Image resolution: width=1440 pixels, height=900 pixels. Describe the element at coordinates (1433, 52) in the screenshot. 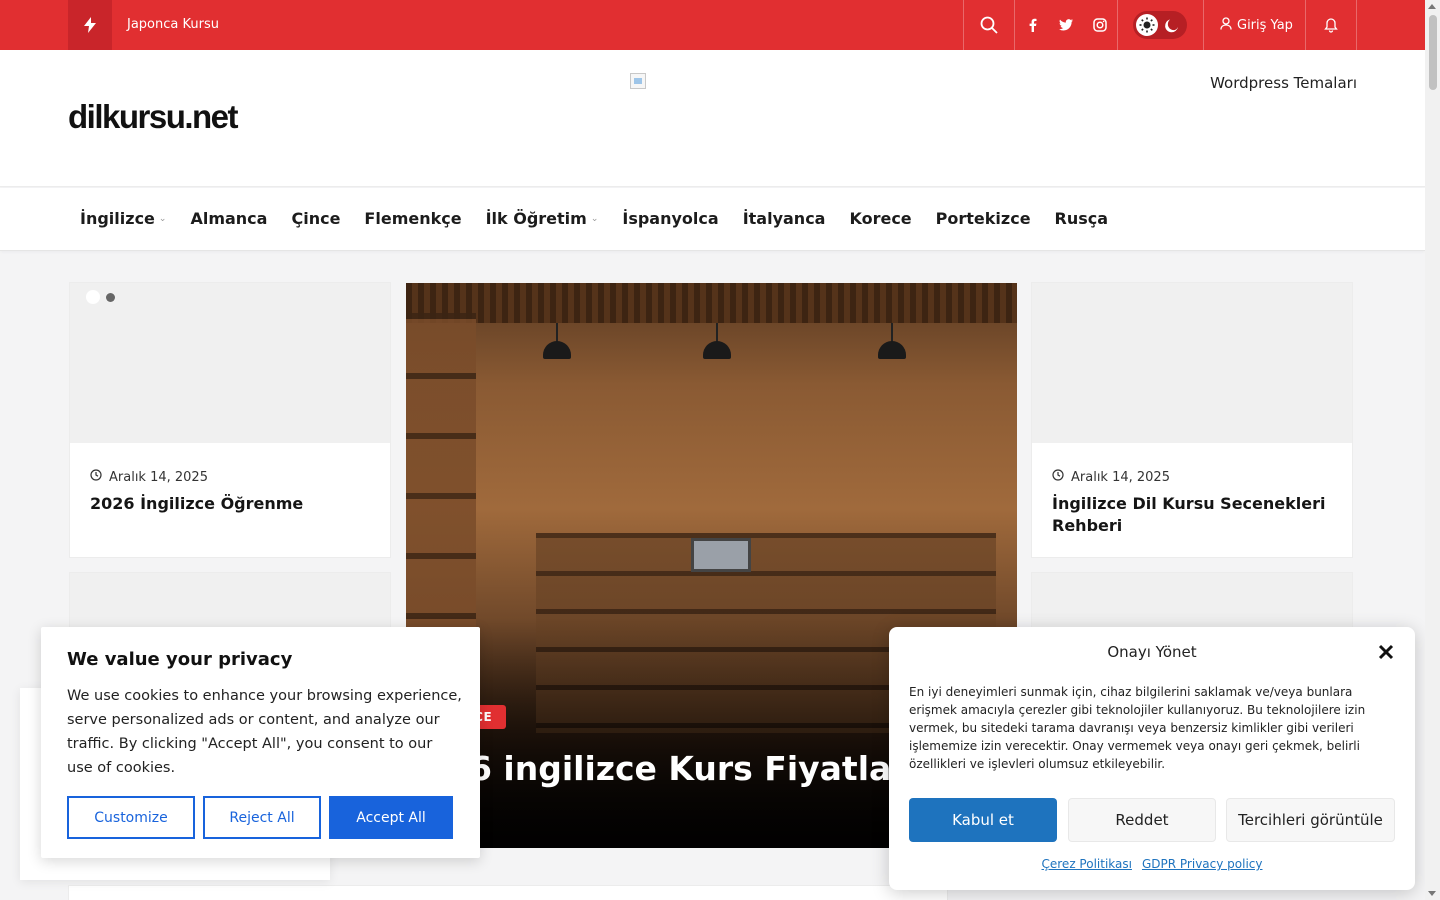

I see `scrollbar-thumb` at that location.